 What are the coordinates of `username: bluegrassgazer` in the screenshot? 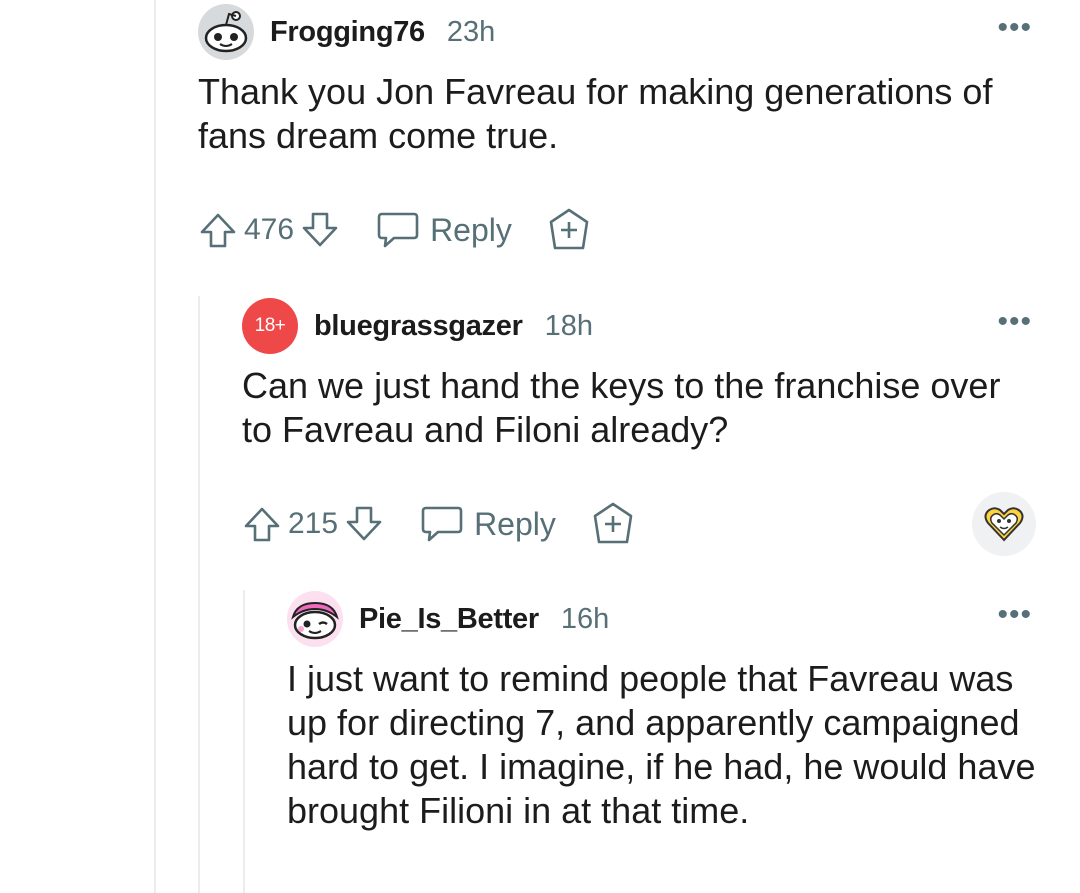 It's located at (418, 326).